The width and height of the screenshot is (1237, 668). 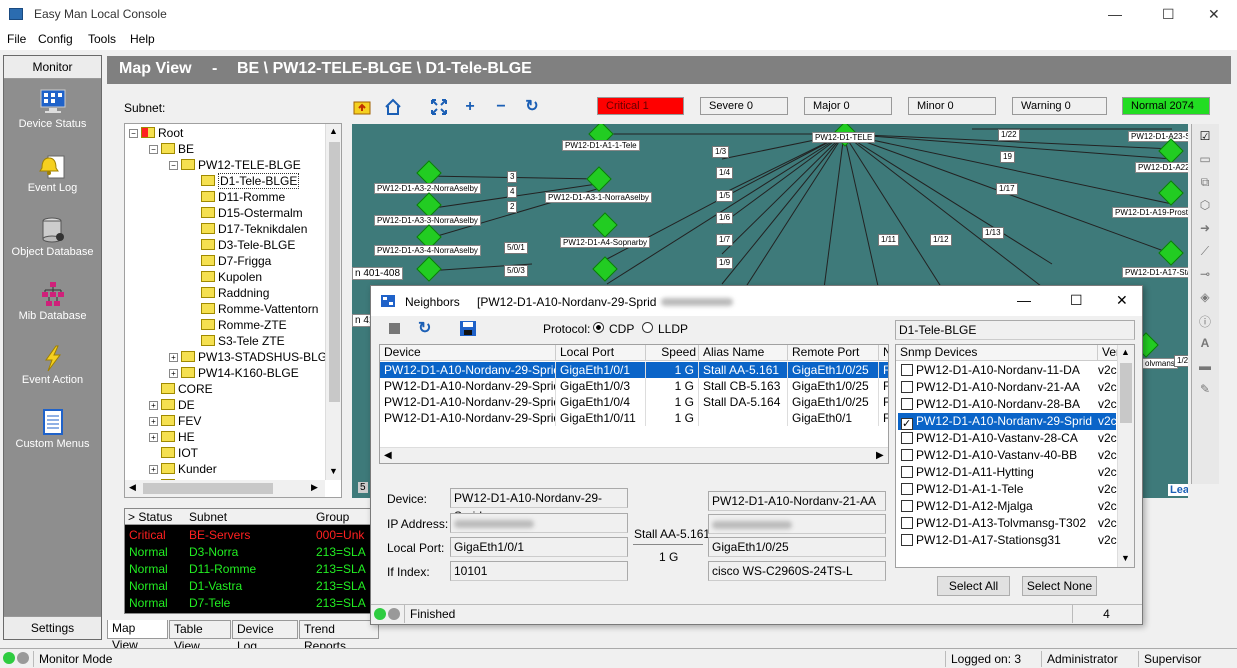 What do you see at coordinates (1205, 391) in the screenshot?
I see `edit-icon: ✎` at bounding box center [1205, 391].